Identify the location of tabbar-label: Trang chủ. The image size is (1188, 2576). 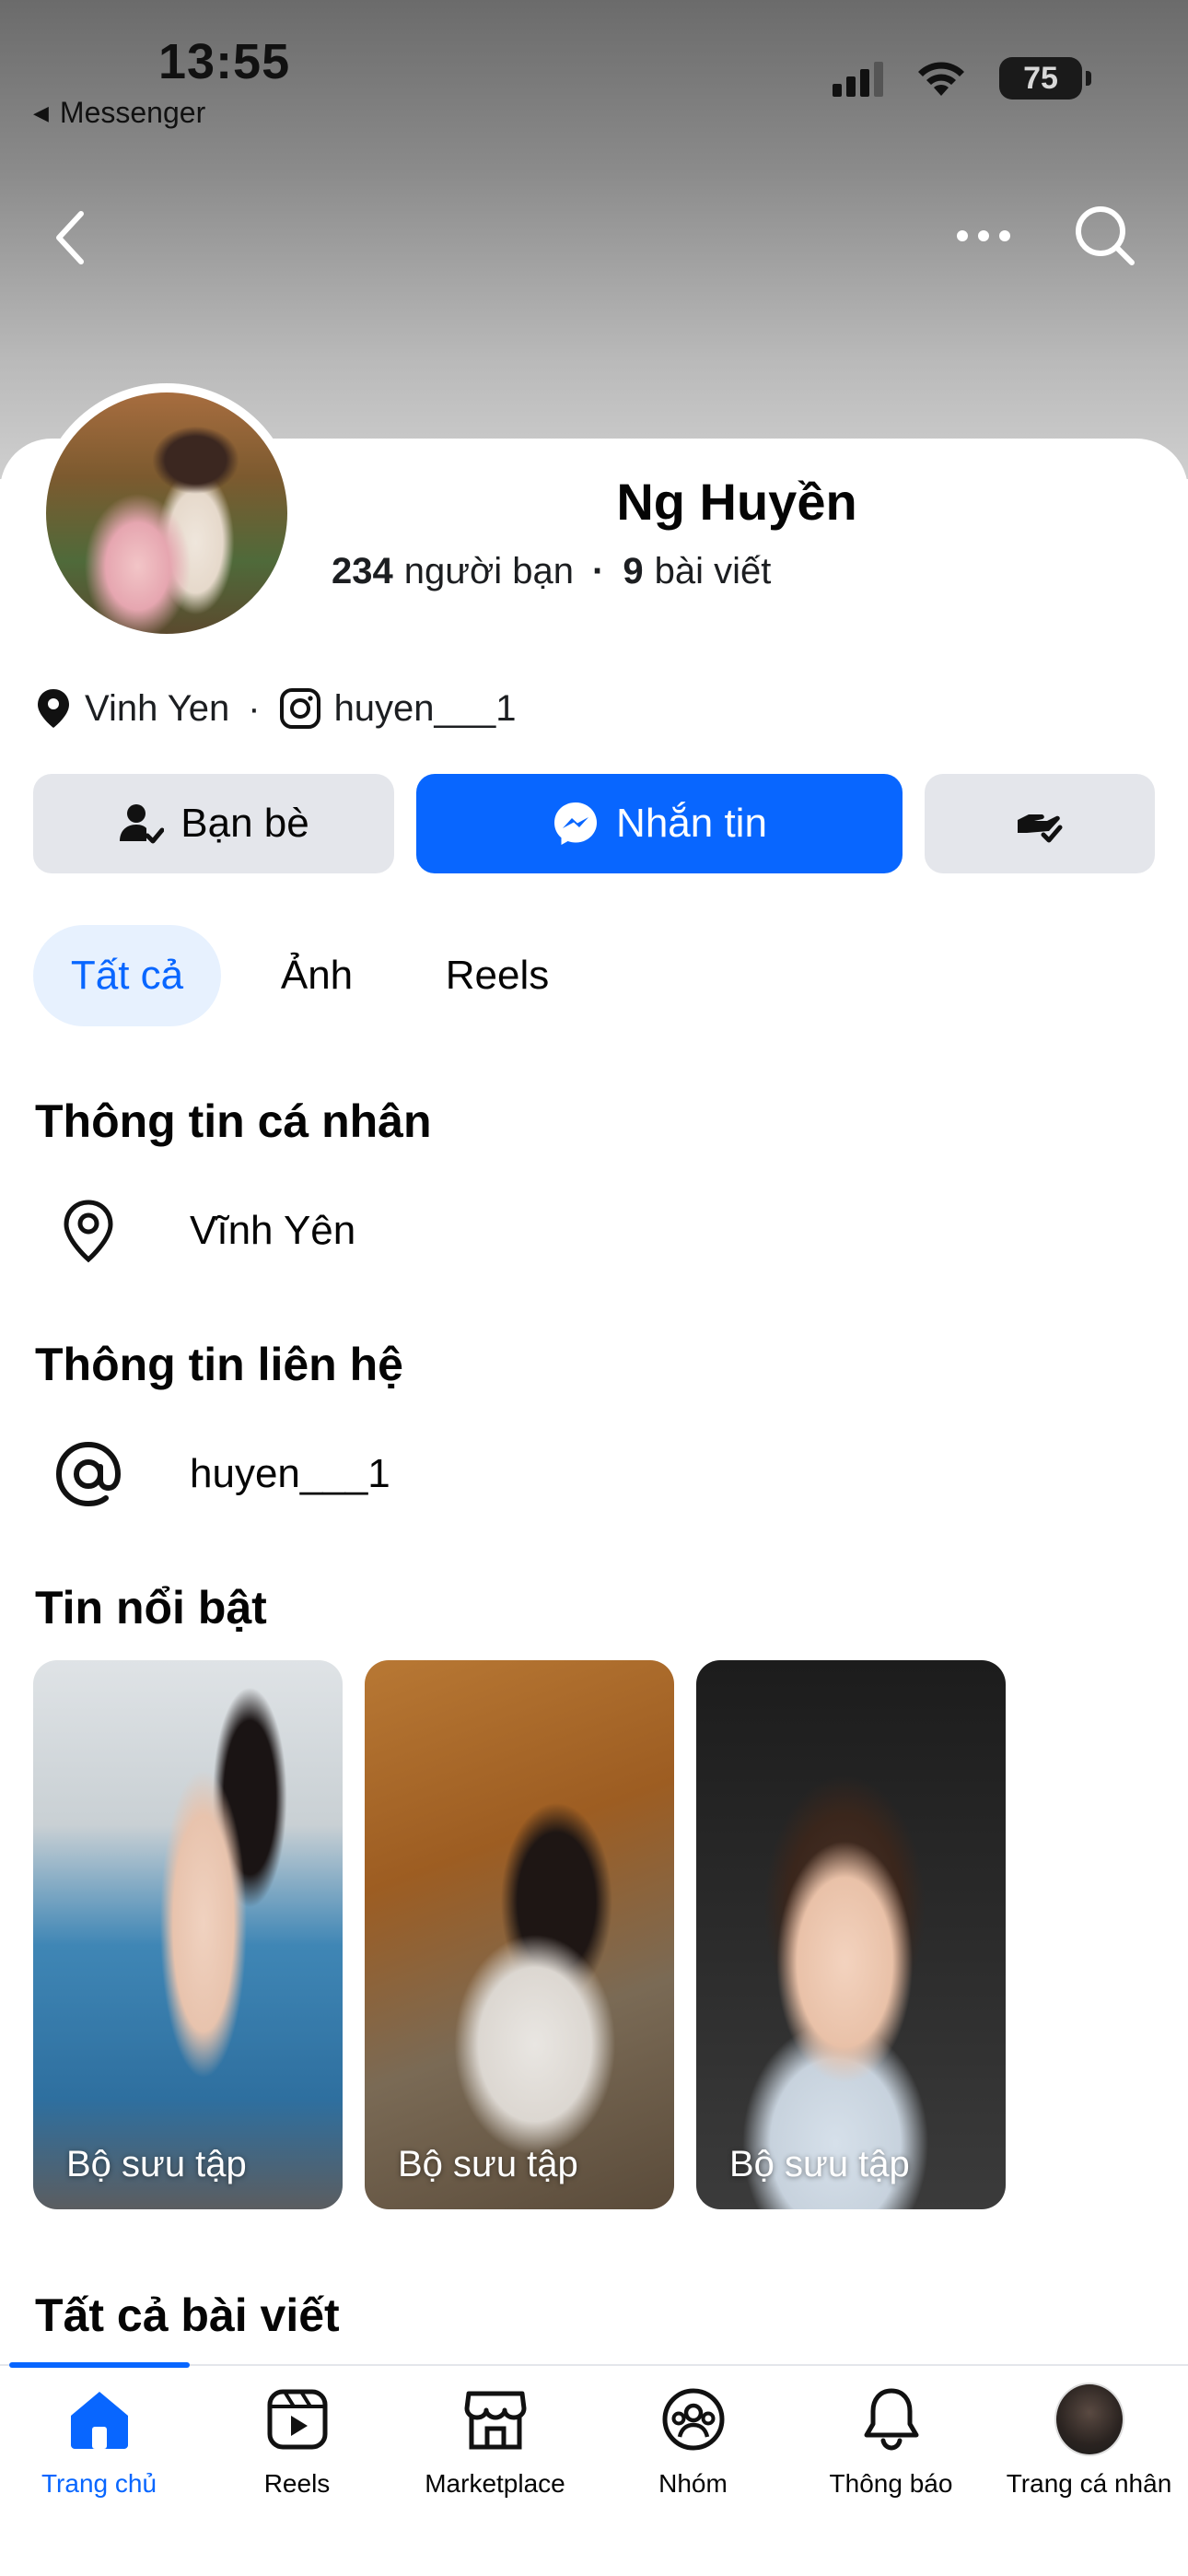
(99, 2483).